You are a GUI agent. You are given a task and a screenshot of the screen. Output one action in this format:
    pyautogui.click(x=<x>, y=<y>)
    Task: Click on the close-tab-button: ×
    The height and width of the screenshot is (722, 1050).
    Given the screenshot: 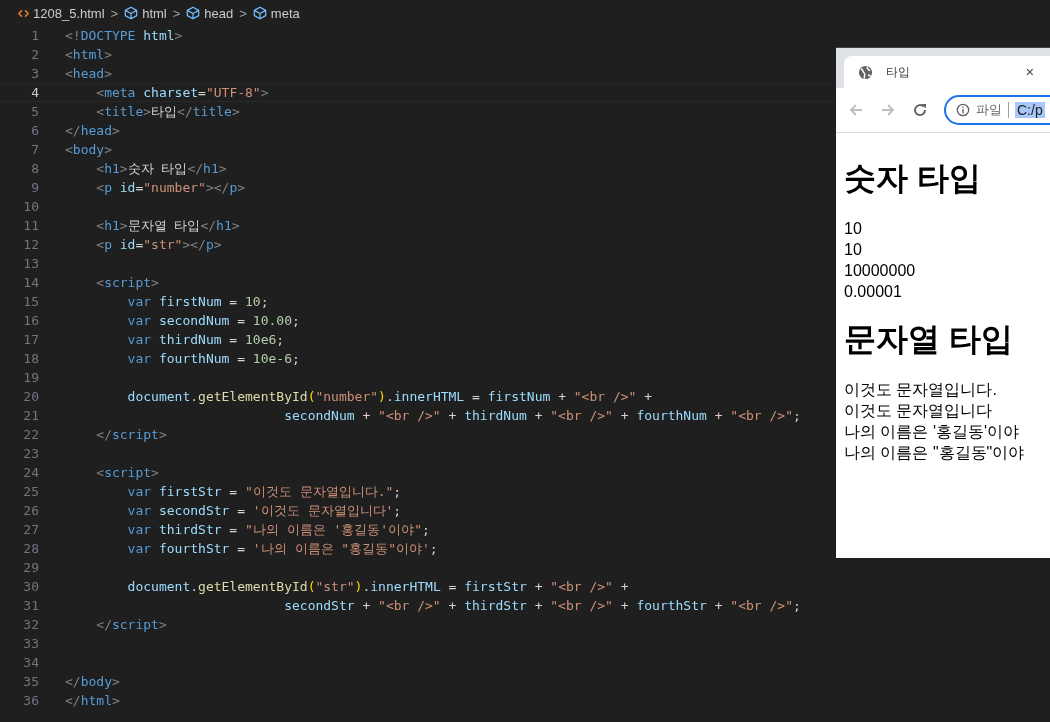 What is the action you would take?
    pyautogui.click(x=1029, y=72)
    